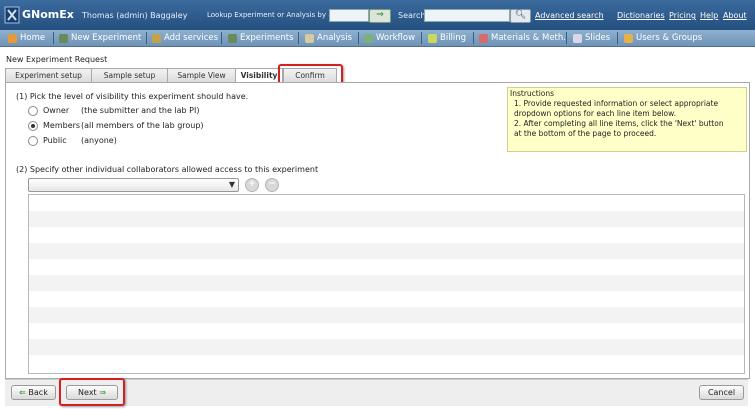 The image size is (755, 409). I want to click on nav-item-add-services: Add services, so click(185, 38).